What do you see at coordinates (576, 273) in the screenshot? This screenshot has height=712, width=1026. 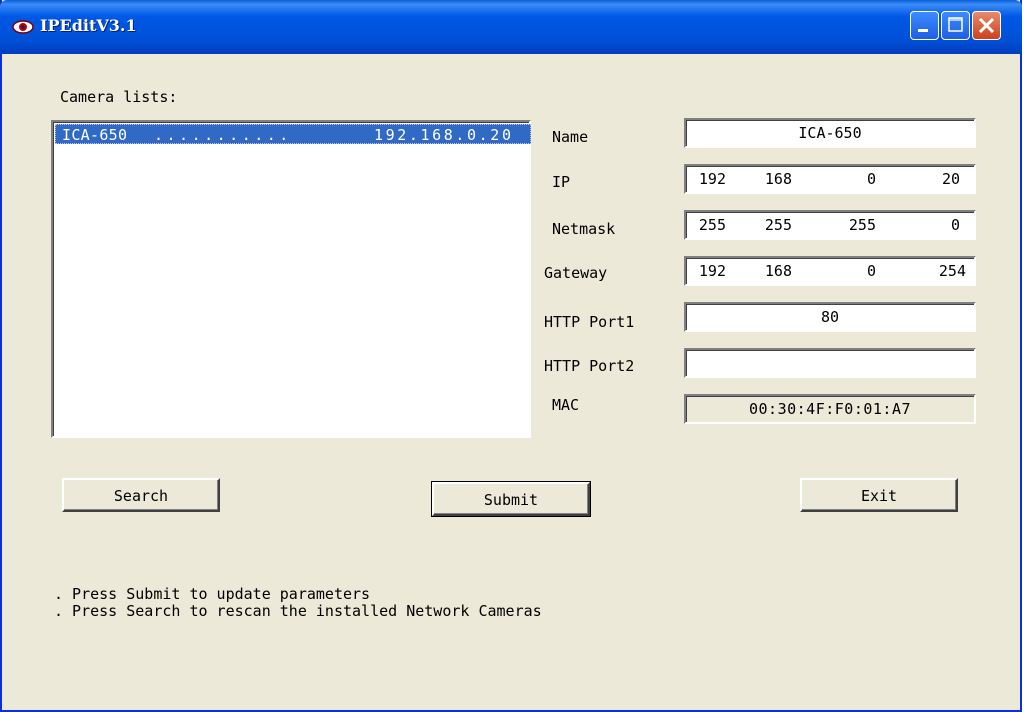 I see `gateway-label: Gateway` at bounding box center [576, 273].